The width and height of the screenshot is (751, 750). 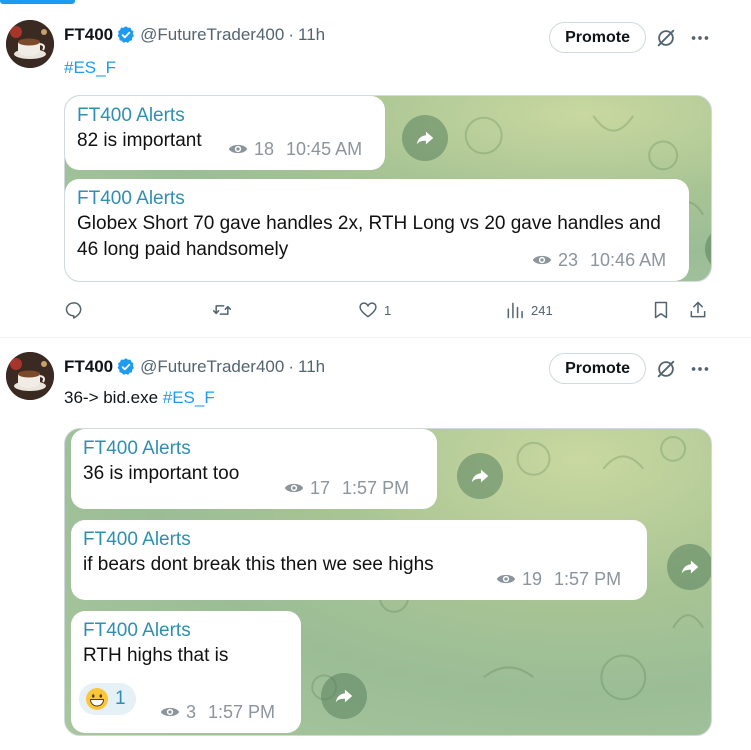 I want to click on like-count: 1, so click(x=388, y=310).